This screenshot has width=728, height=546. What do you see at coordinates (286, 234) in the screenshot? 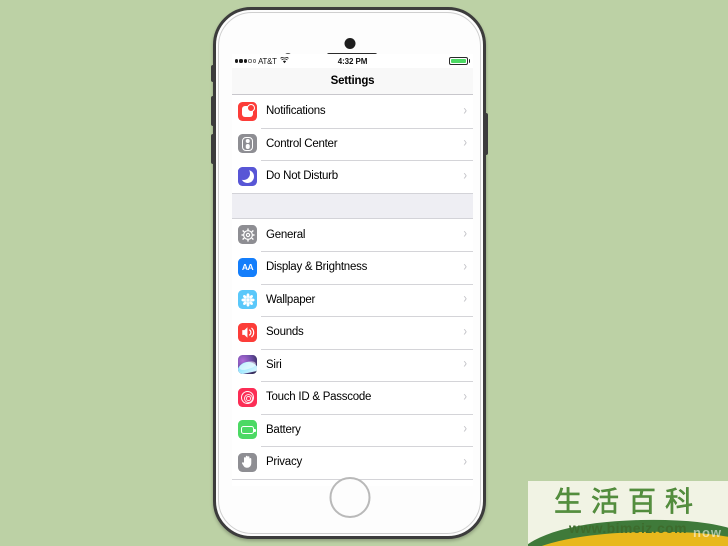
I see `settings-row-label: General` at bounding box center [286, 234].